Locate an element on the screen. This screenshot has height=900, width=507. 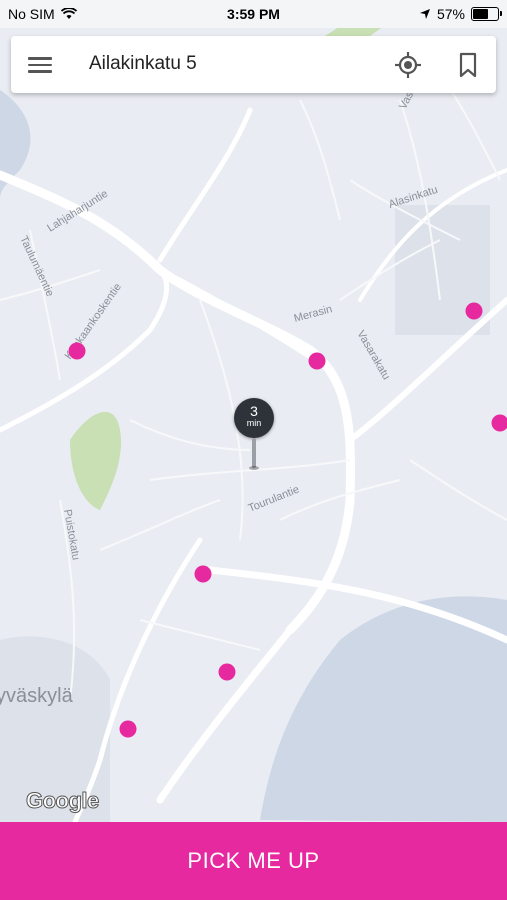
search-bar: Ailakinkatu 5 is located at coordinates (253, 64).